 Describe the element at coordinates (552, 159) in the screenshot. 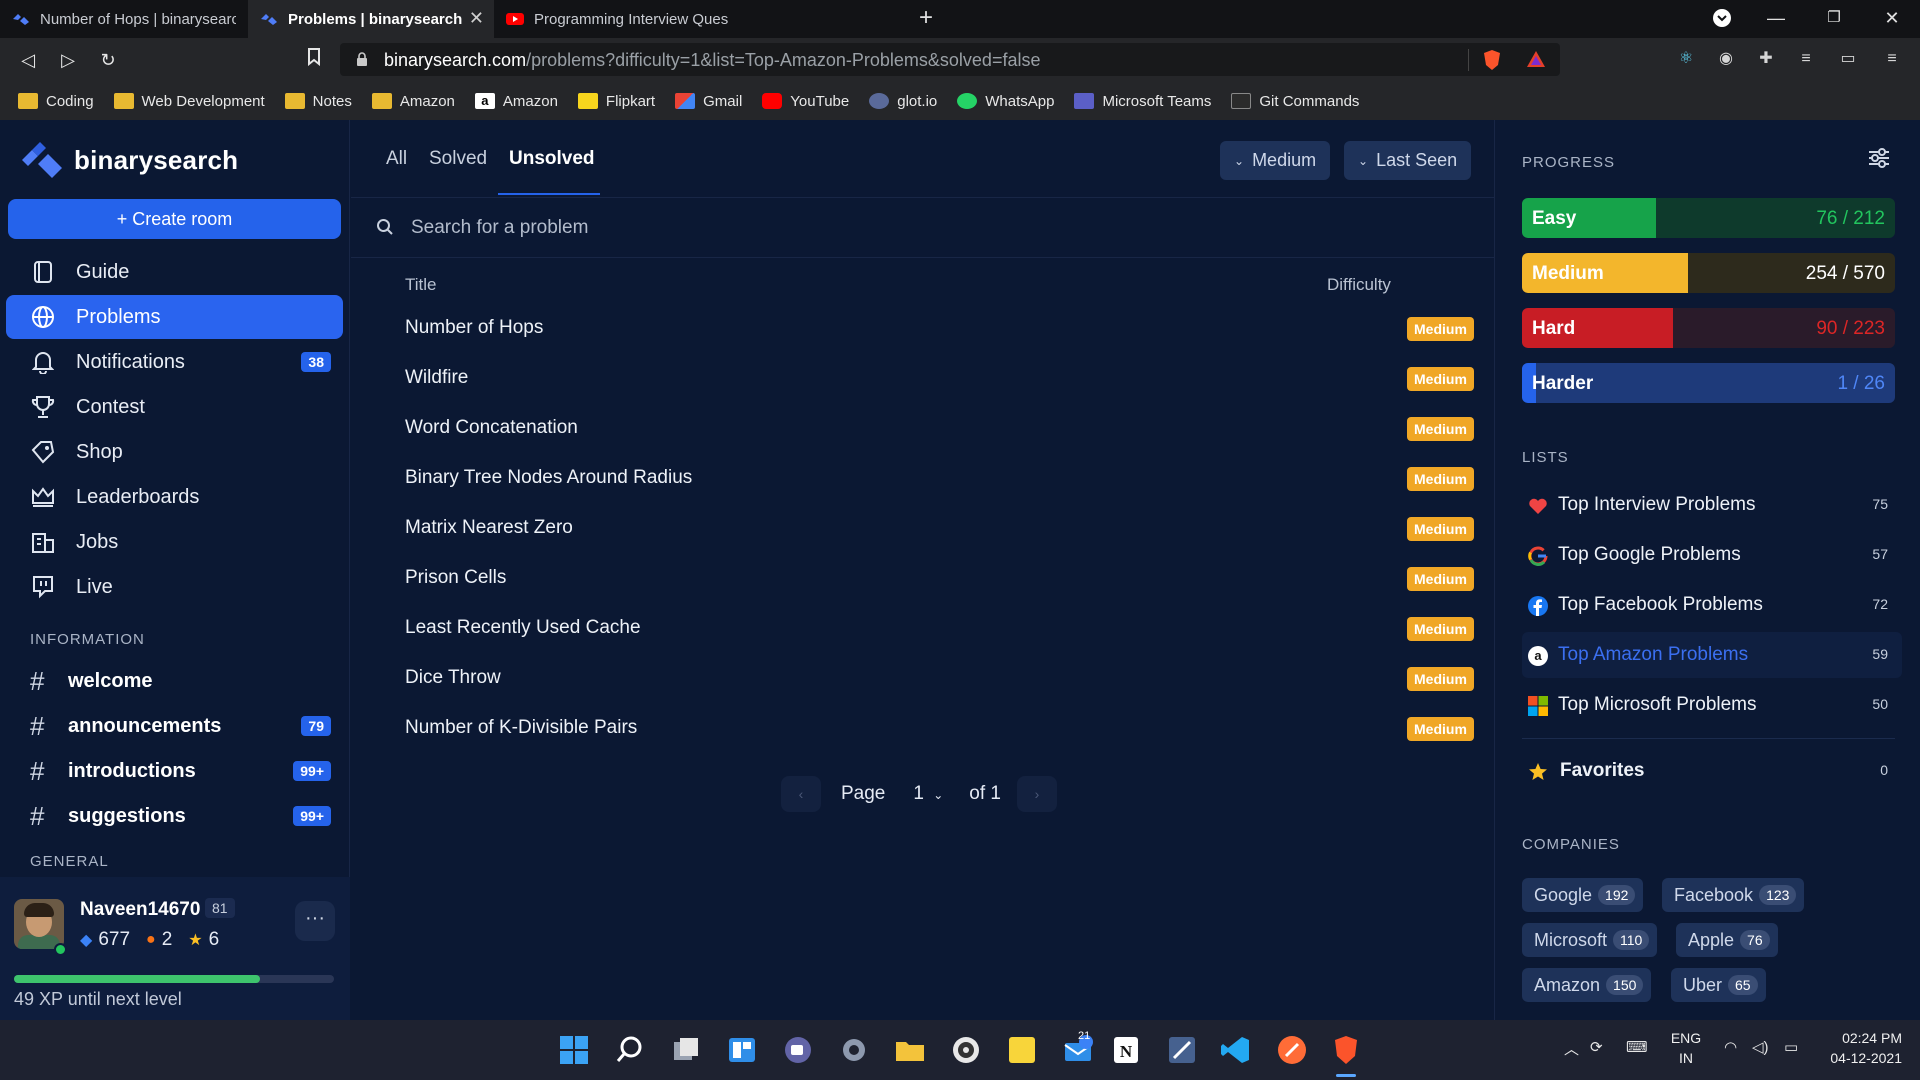

I see `tab-unsolved: Unsolved` at that location.